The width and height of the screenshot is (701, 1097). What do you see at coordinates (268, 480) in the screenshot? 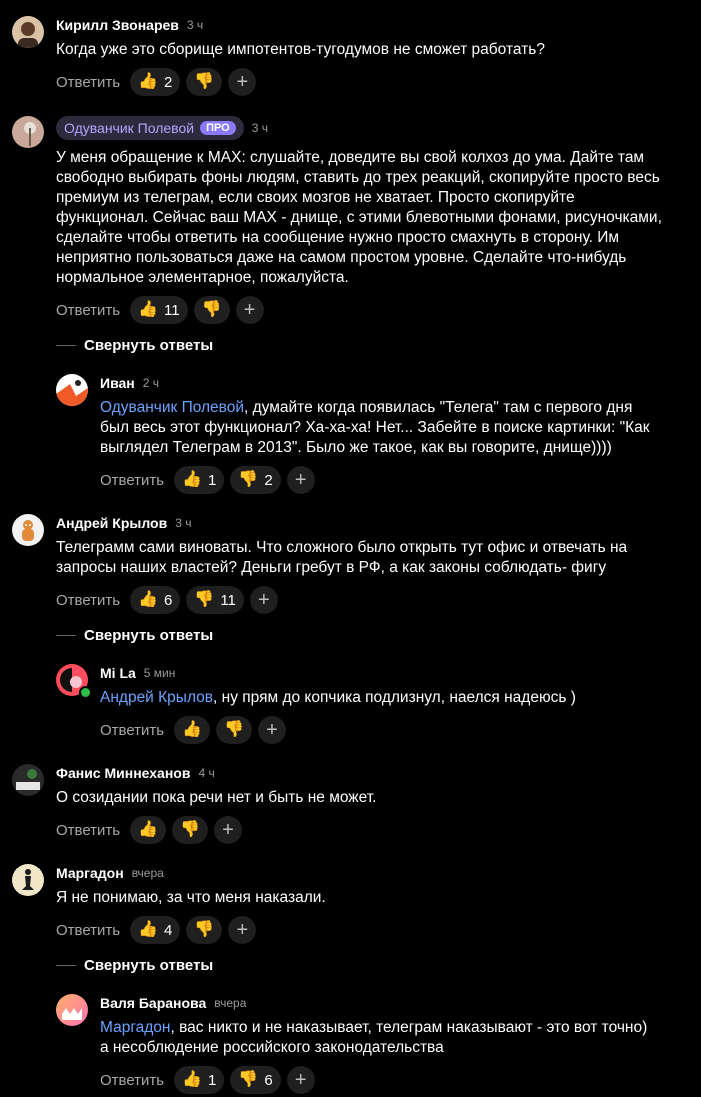
I see `dislike-count: 2` at bounding box center [268, 480].